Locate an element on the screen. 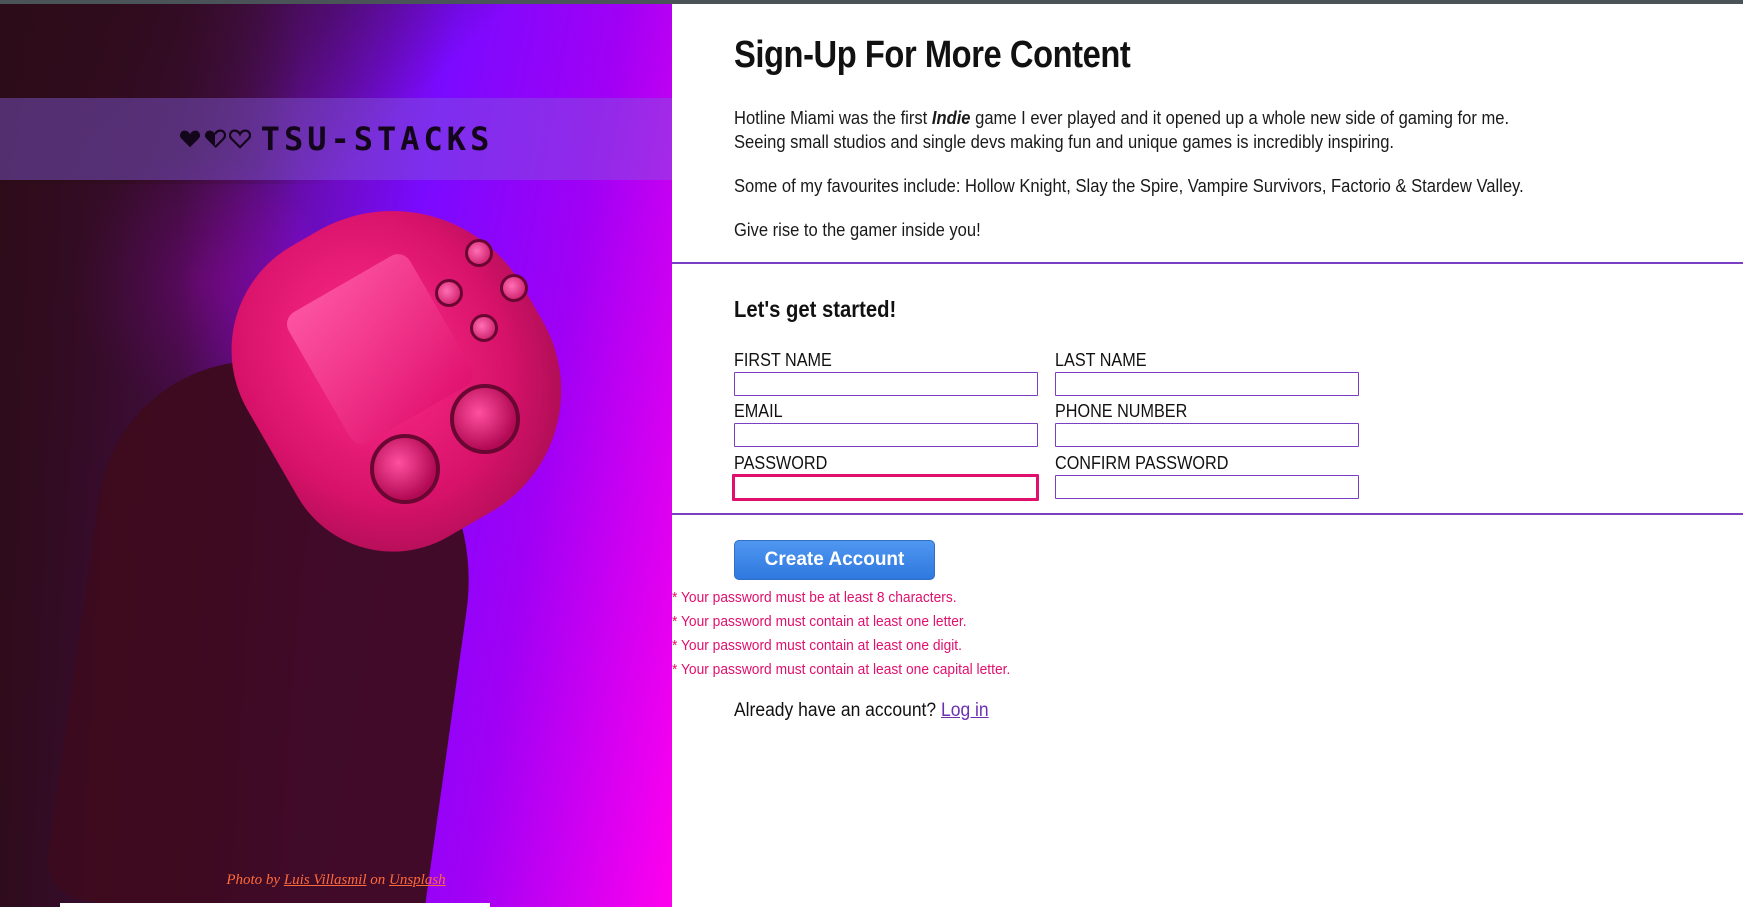 This screenshot has height=907, width=1743. controller-stick-left is located at coordinates (405, 469).